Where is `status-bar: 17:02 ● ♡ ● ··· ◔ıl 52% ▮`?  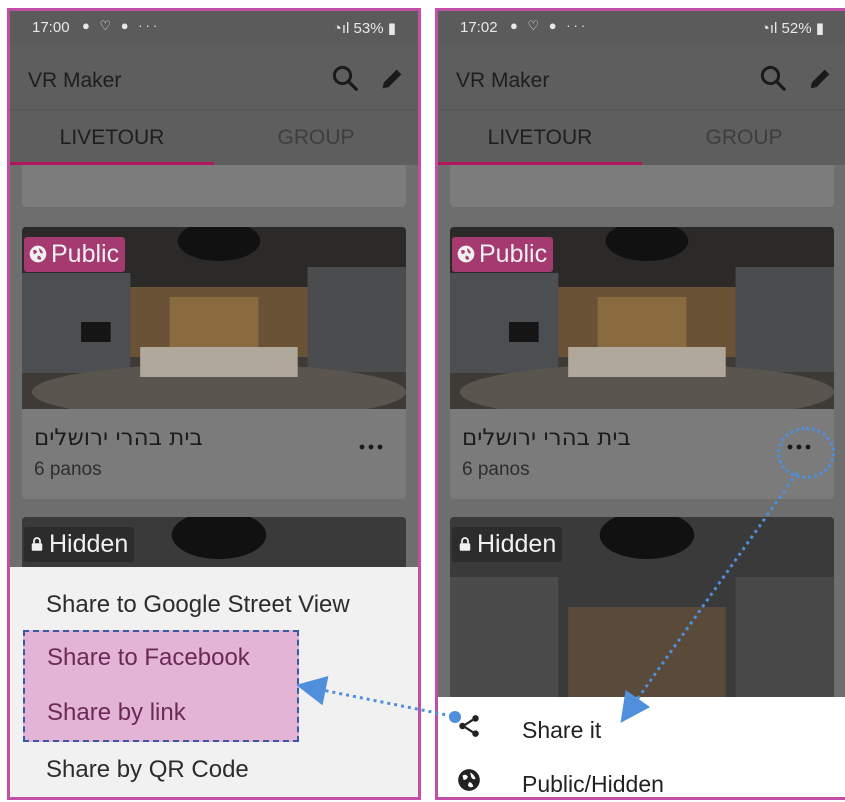
status-bar: 17:02 ● ♡ ● ··· ◔ıl 52% ▮ is located at coordinates (641, 27).